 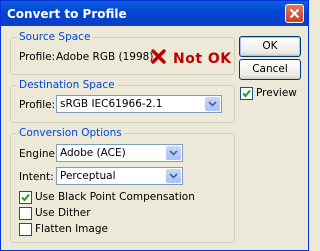 I want to click on black-point-compensation-checkbox, so click(x=25, y=197).